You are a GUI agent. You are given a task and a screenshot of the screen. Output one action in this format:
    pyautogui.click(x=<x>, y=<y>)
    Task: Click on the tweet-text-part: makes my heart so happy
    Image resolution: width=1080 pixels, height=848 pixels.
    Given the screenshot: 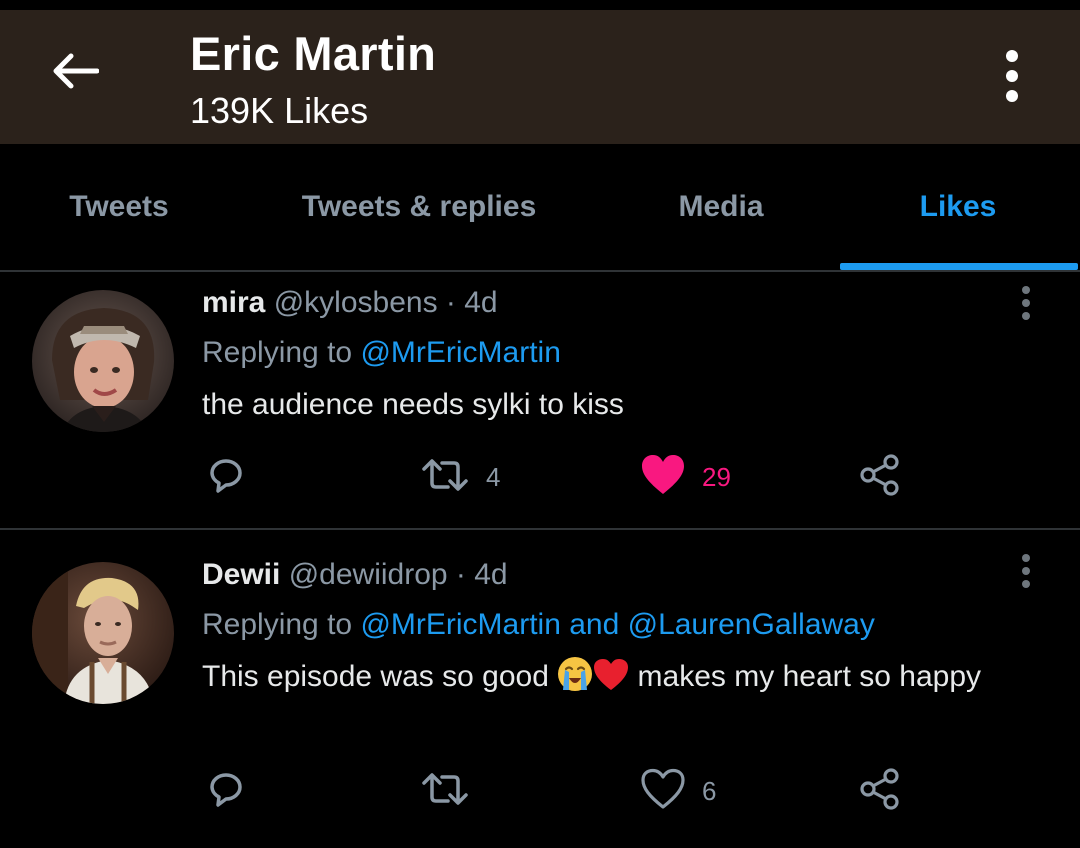 What is the action you would take?
    pyautogui.click(x=805, y=676)
    